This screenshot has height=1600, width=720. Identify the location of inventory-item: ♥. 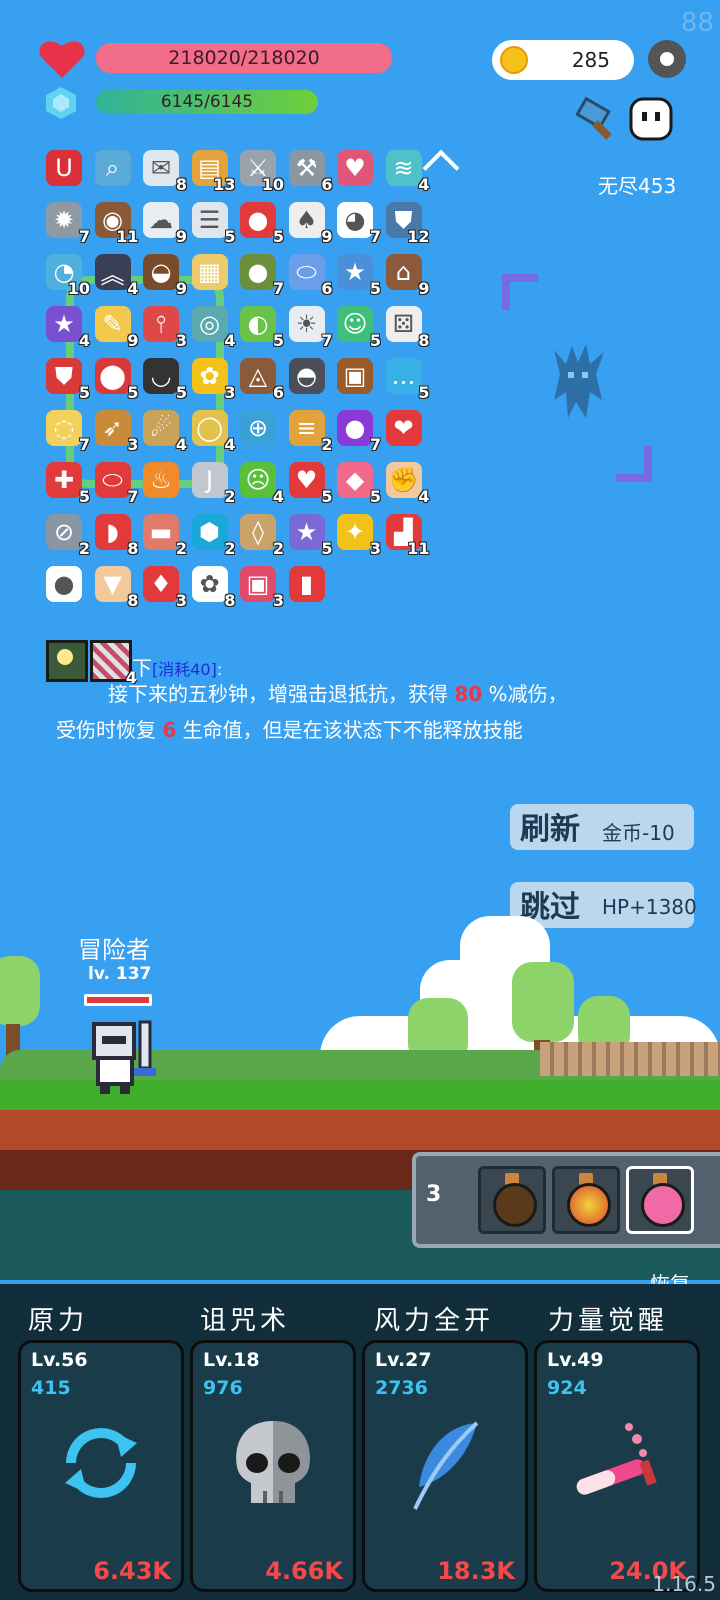
(355, 168).